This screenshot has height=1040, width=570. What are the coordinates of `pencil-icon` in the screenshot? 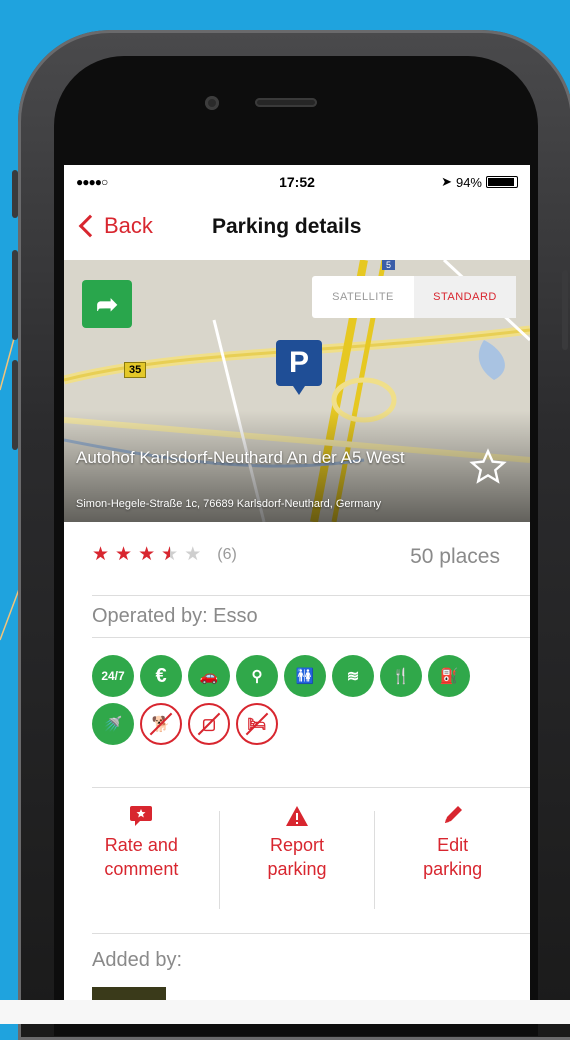 It's located at (453, 819).